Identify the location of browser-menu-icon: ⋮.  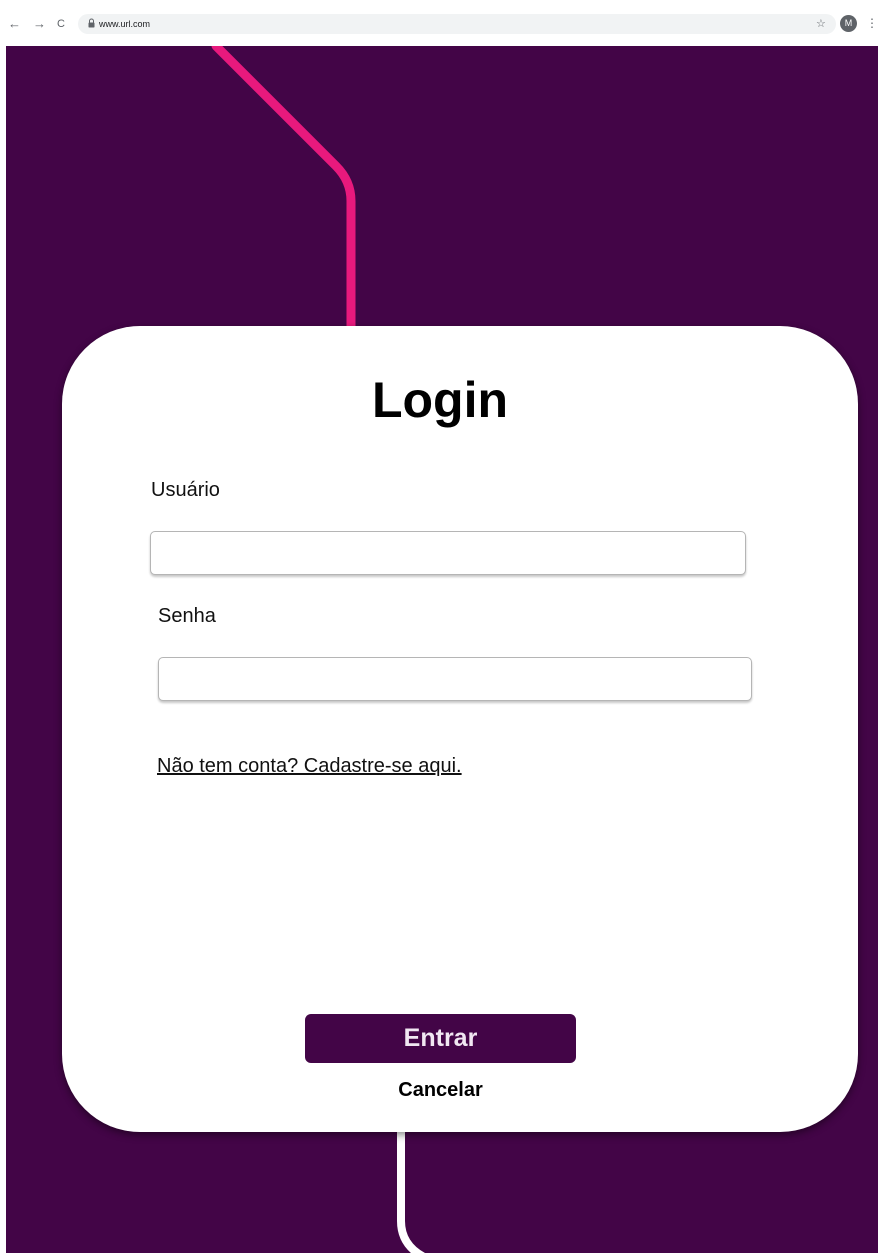
(872, 23).